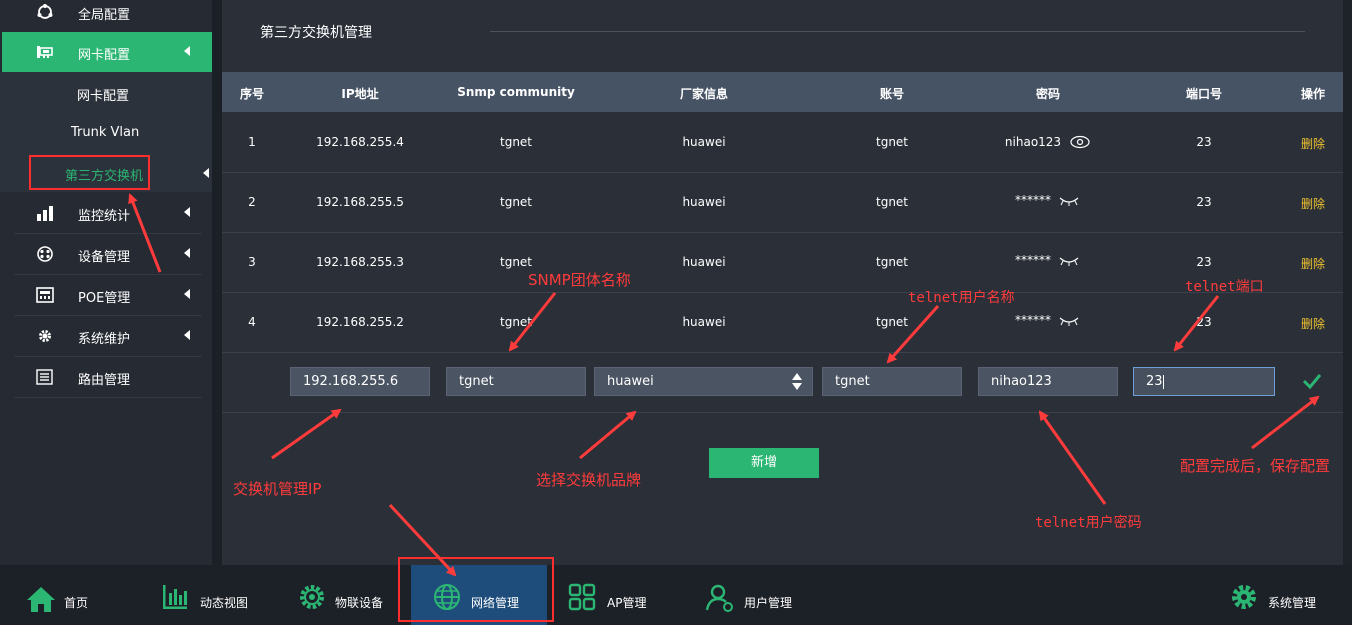 The width and height of the screenshot is (1352, 625). What do you see at coordinates (627, 603) in the screenshot?
I see `nav-label: AP管理` at bounding box center [627, 603].